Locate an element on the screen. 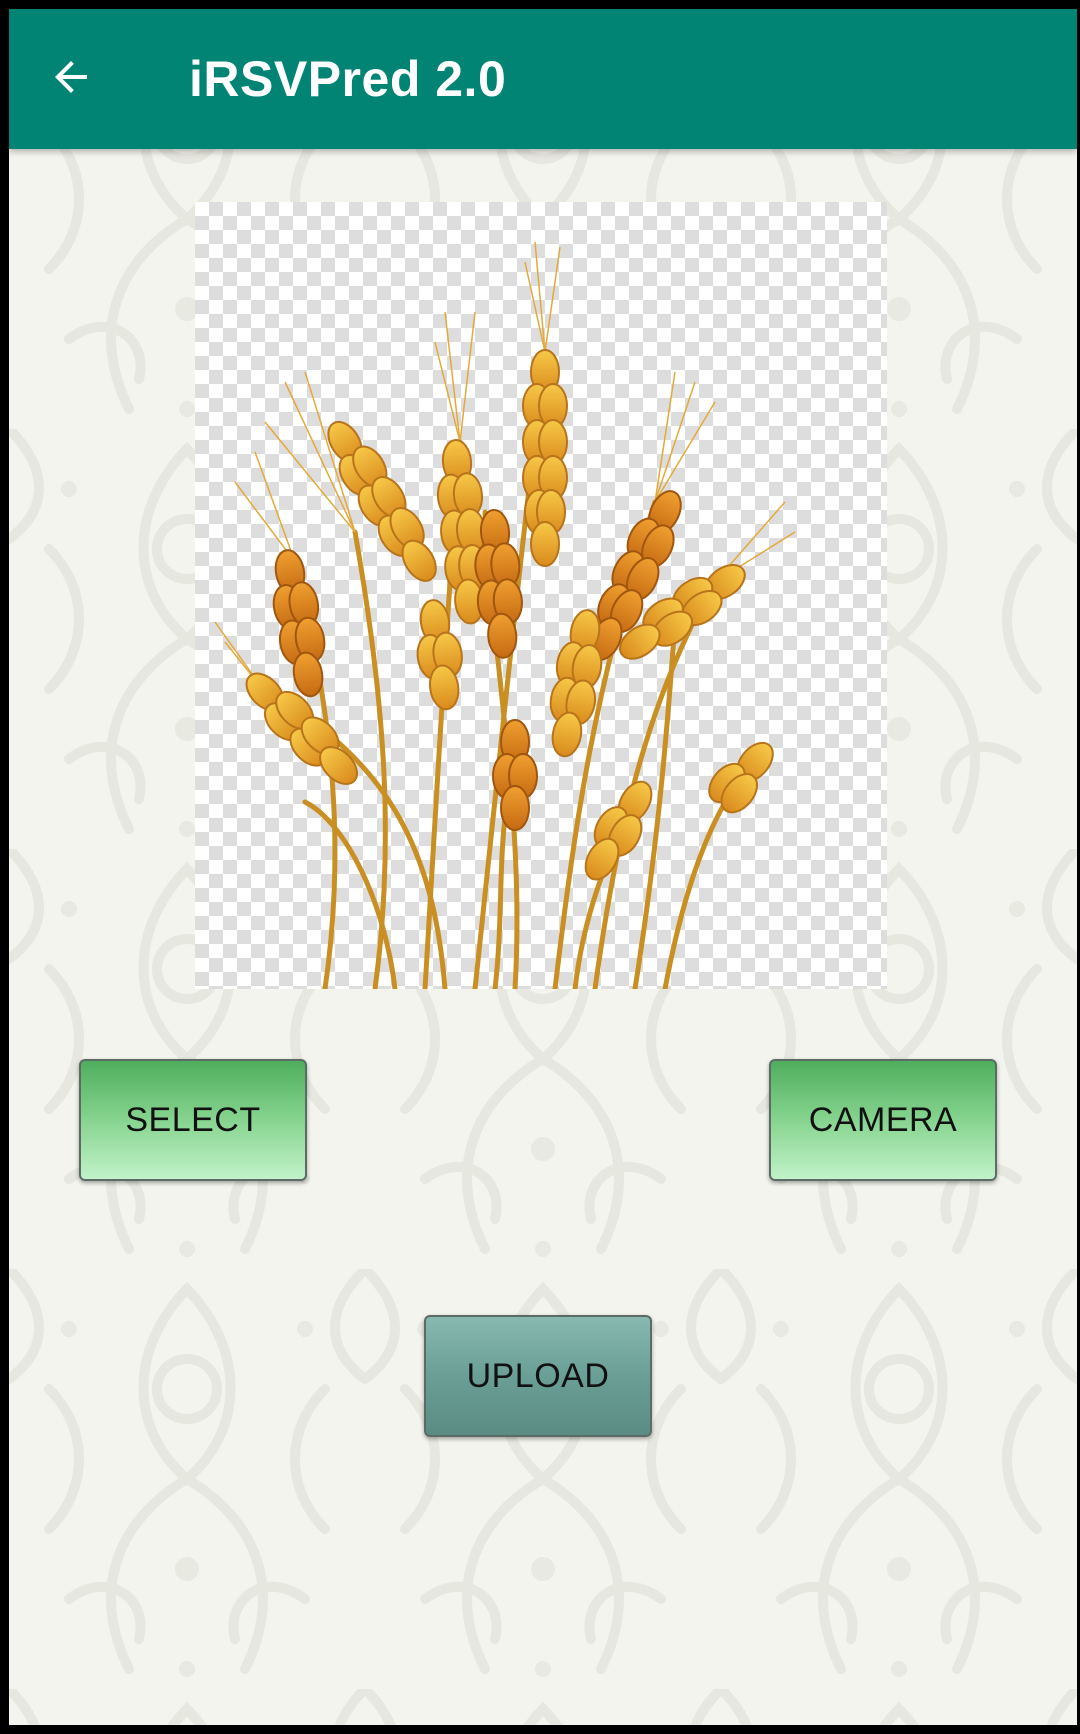 Image resolution: width=1080 pixels, height=1734 pixels. back-button is located at coordinates (71, 77).